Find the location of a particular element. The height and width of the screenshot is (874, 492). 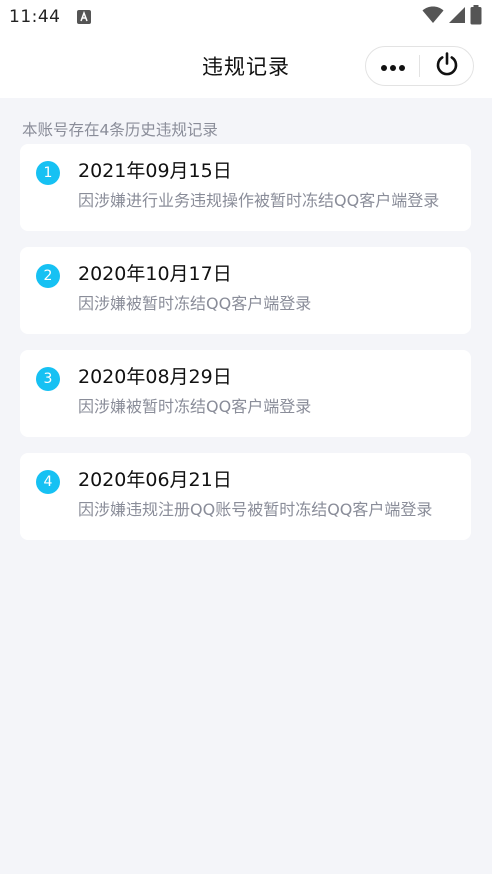

record-description: 因涉嫌进行业务违规操作被暂时冻结QQ客户端登录 is located at coordinates (259, 200).